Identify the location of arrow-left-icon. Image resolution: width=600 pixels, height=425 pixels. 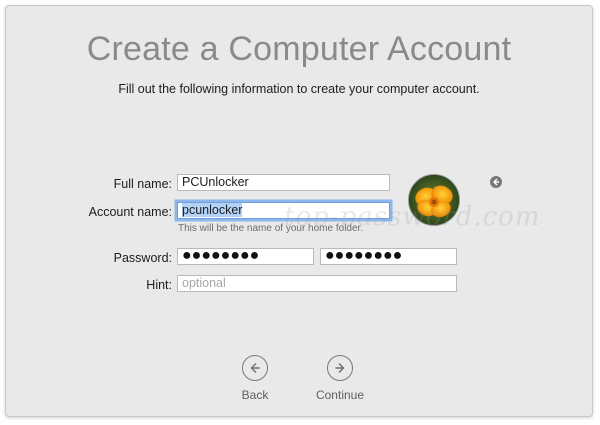
(496, 182).